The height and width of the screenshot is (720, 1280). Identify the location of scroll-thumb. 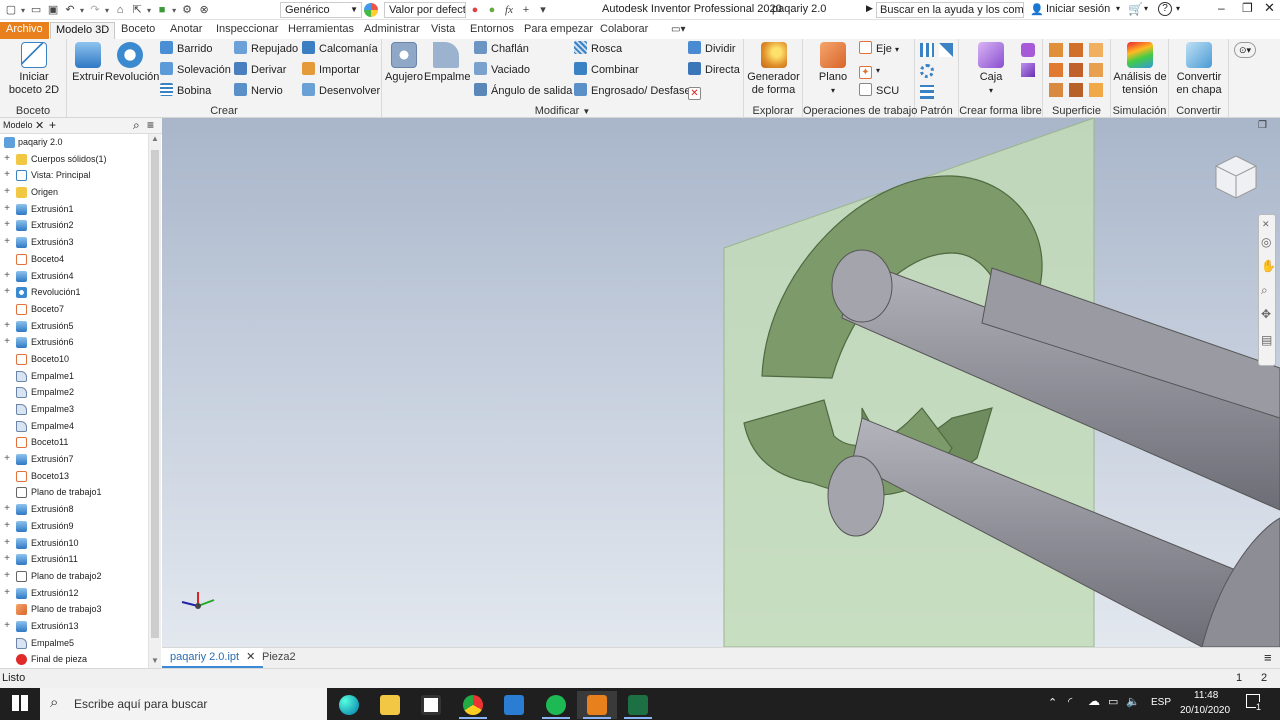
(155, 394).